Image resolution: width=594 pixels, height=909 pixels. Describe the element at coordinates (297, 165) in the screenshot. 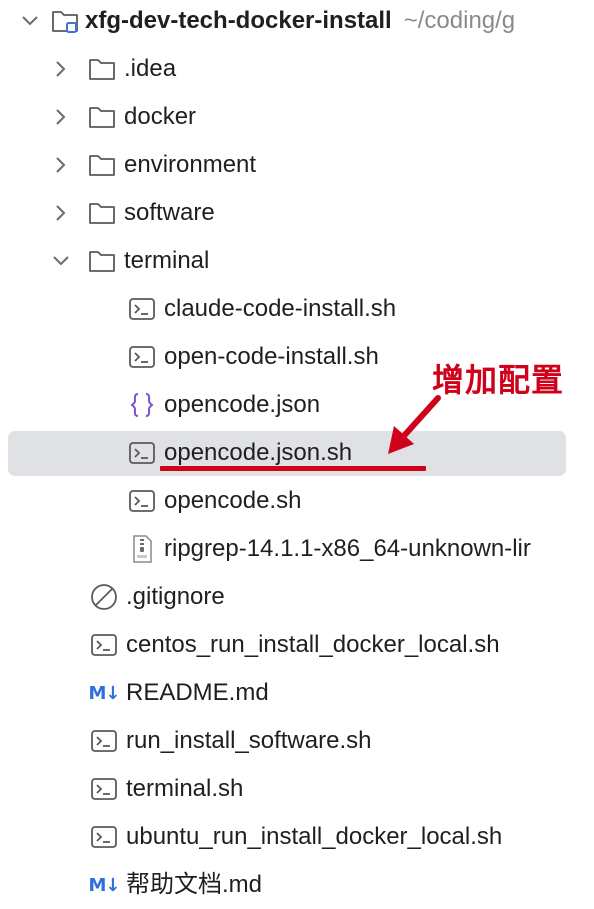

I see `tree-row-environment: environment` at that location.